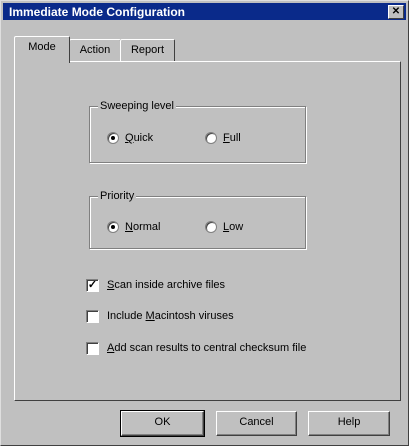 The image size is (409, 446). I want to click on checkbox-scan-archives: ✓ Scan inside archive files, so click(155, 285).